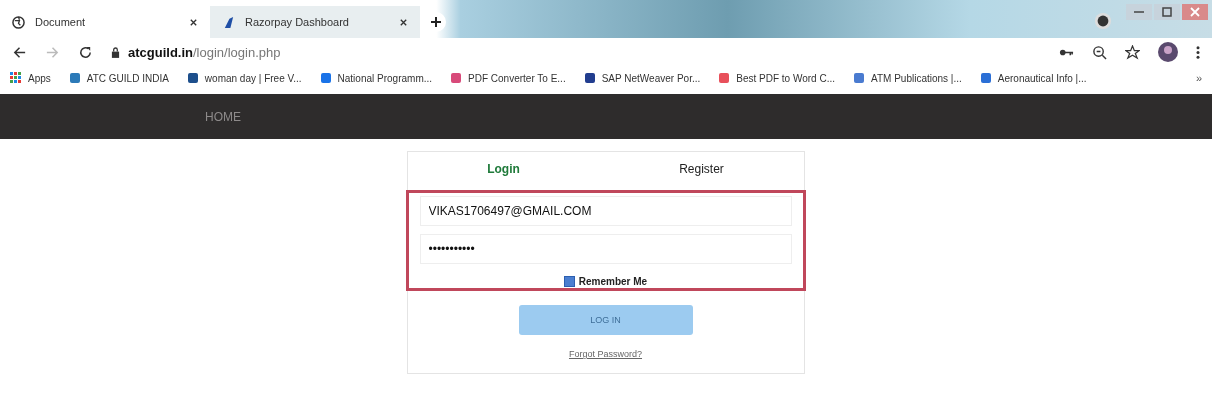 This screenshot has width=1212, height=419. I want to click on forgot-password-link: Forgot Password?, so click(605, 354).